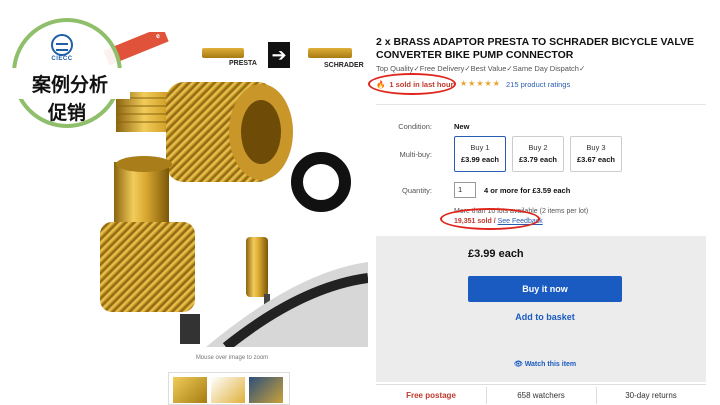 This screenshot has height=405, width=720. Describe the element at coordinates (596, 159) in the screenshot. I see `buy-option-price: £3.67 each` at that location.